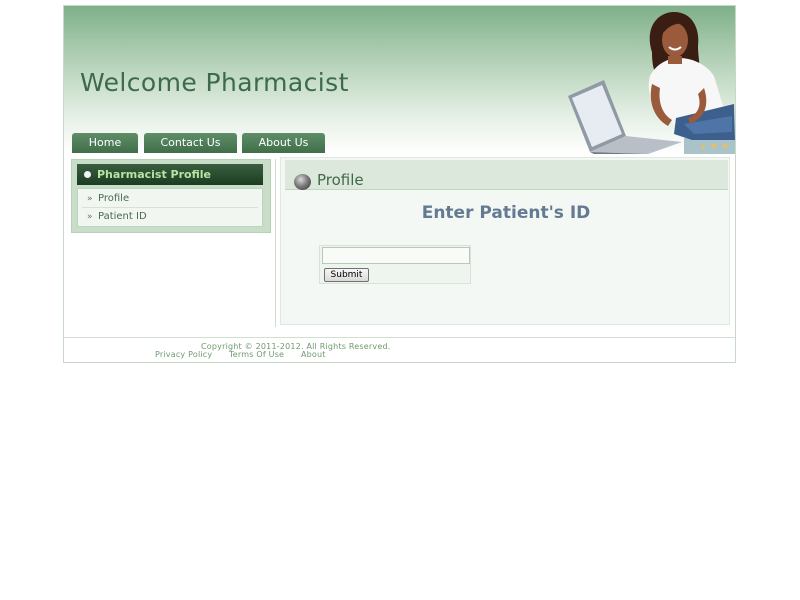 Image resolution: width=800 pixels, height=600 pixels. What do you see at coordinates (506, 213) in the screenshot?
I see `patient-id-prompt: Enter Patient's ID` at bounding box center [506, 213].